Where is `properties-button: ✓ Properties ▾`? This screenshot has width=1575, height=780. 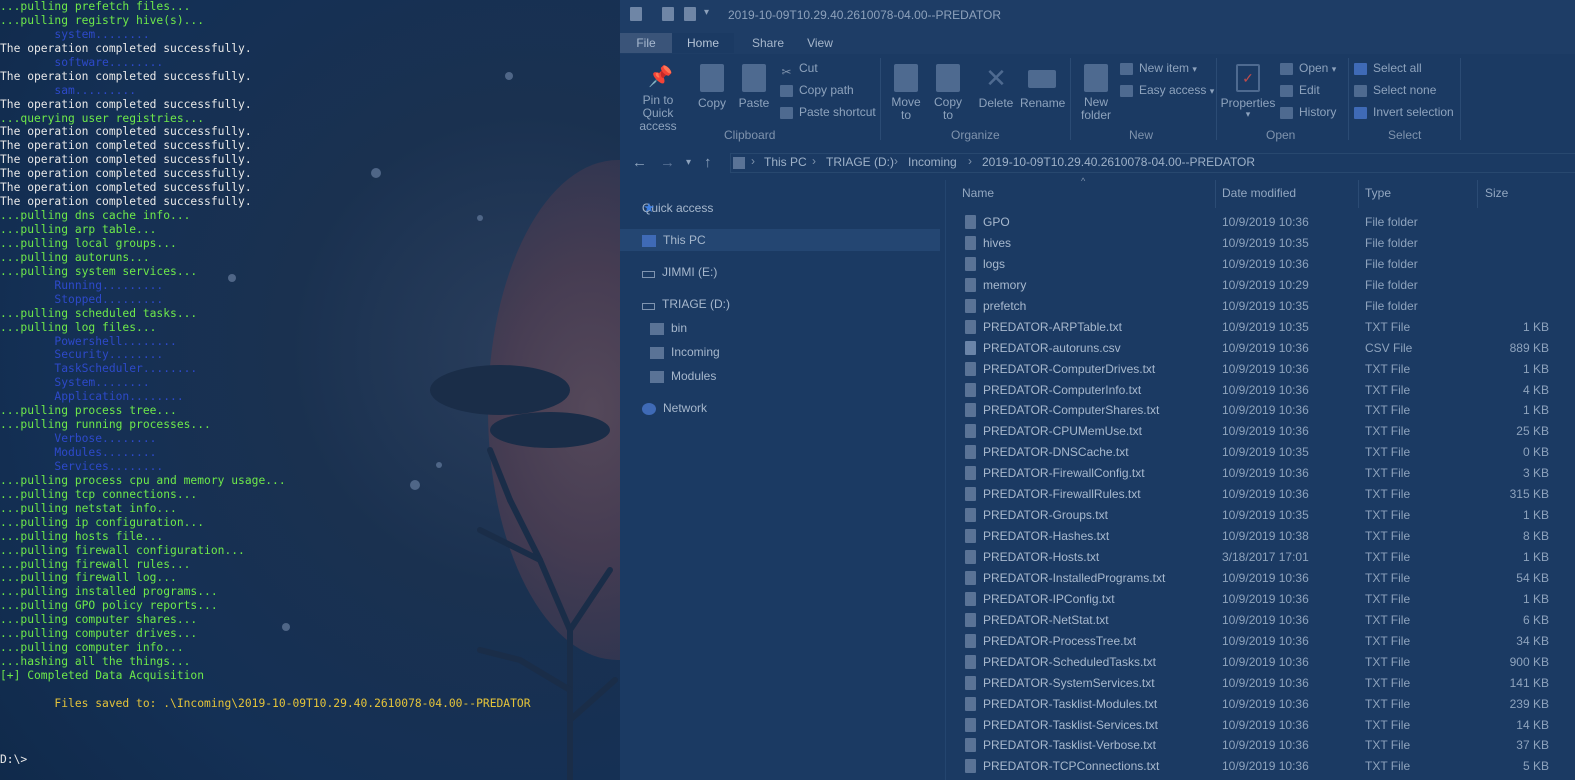 properties-button: ✓ Properties ▾ is located at coordinates (1248, 91).